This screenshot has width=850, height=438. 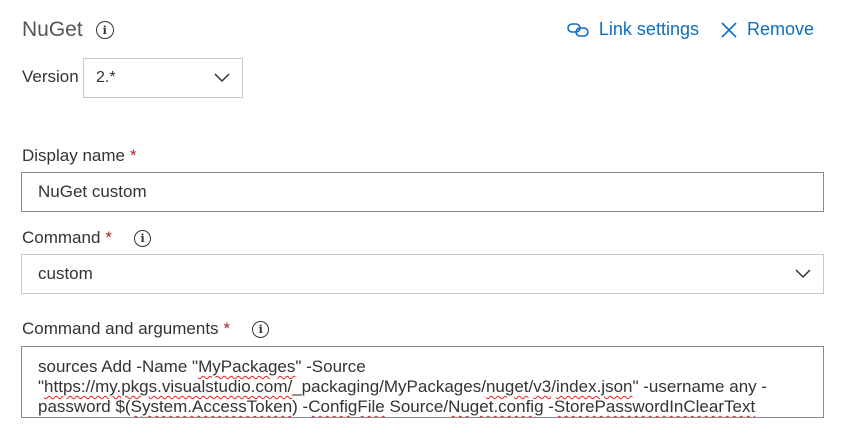 I want to click on argument-text-segment: -, so click(x=548, y=406).